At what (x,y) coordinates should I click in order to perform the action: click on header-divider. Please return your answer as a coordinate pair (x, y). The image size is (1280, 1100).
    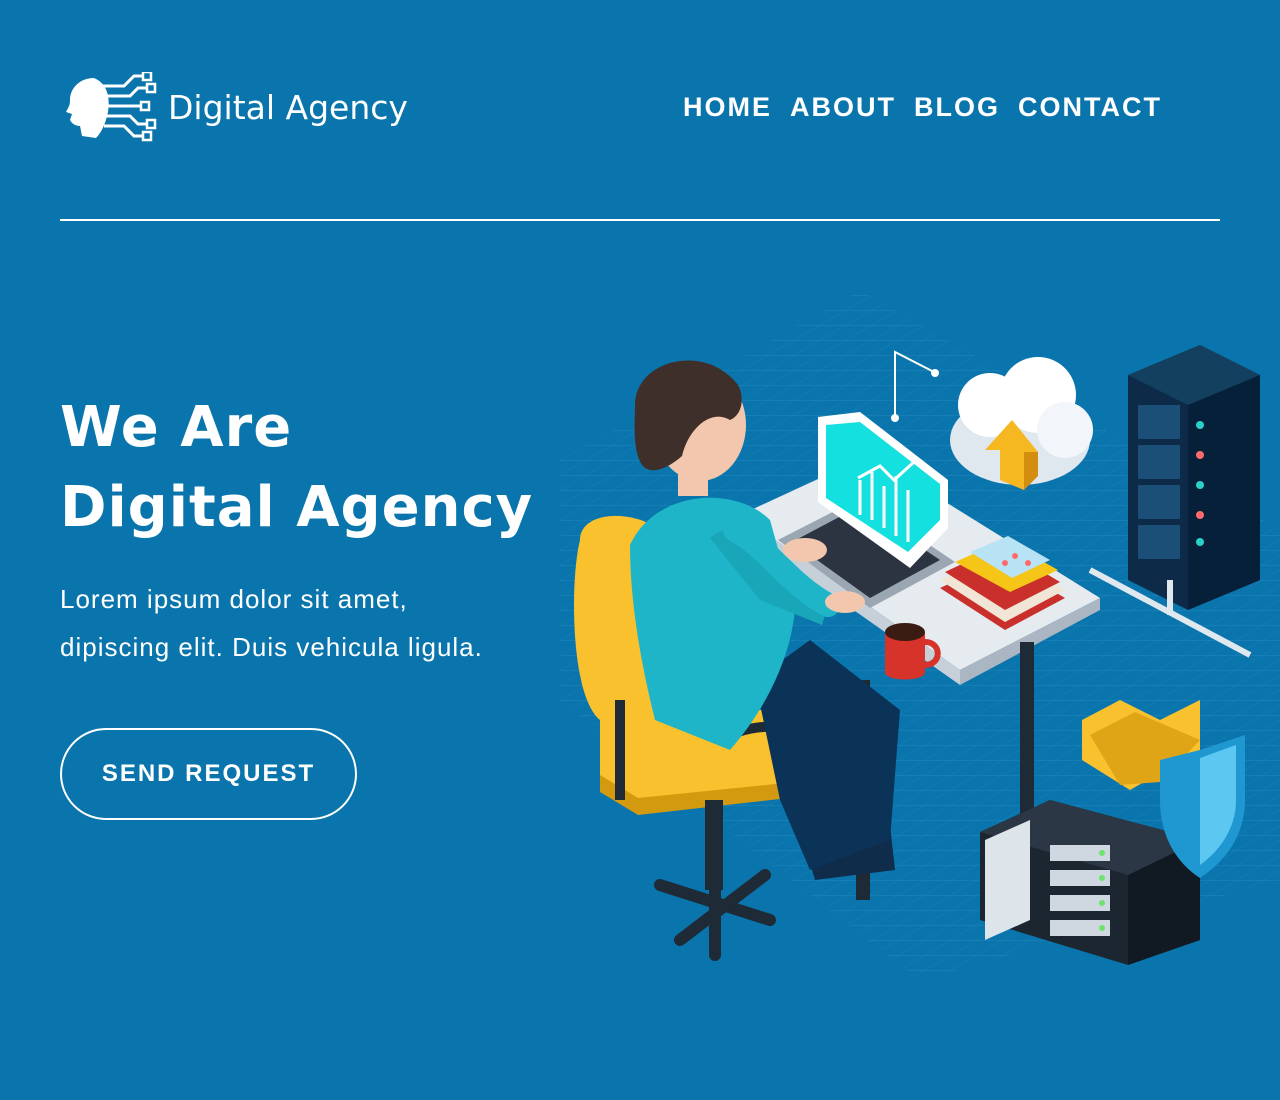
    Looking at the image, I should click on (640, 220).